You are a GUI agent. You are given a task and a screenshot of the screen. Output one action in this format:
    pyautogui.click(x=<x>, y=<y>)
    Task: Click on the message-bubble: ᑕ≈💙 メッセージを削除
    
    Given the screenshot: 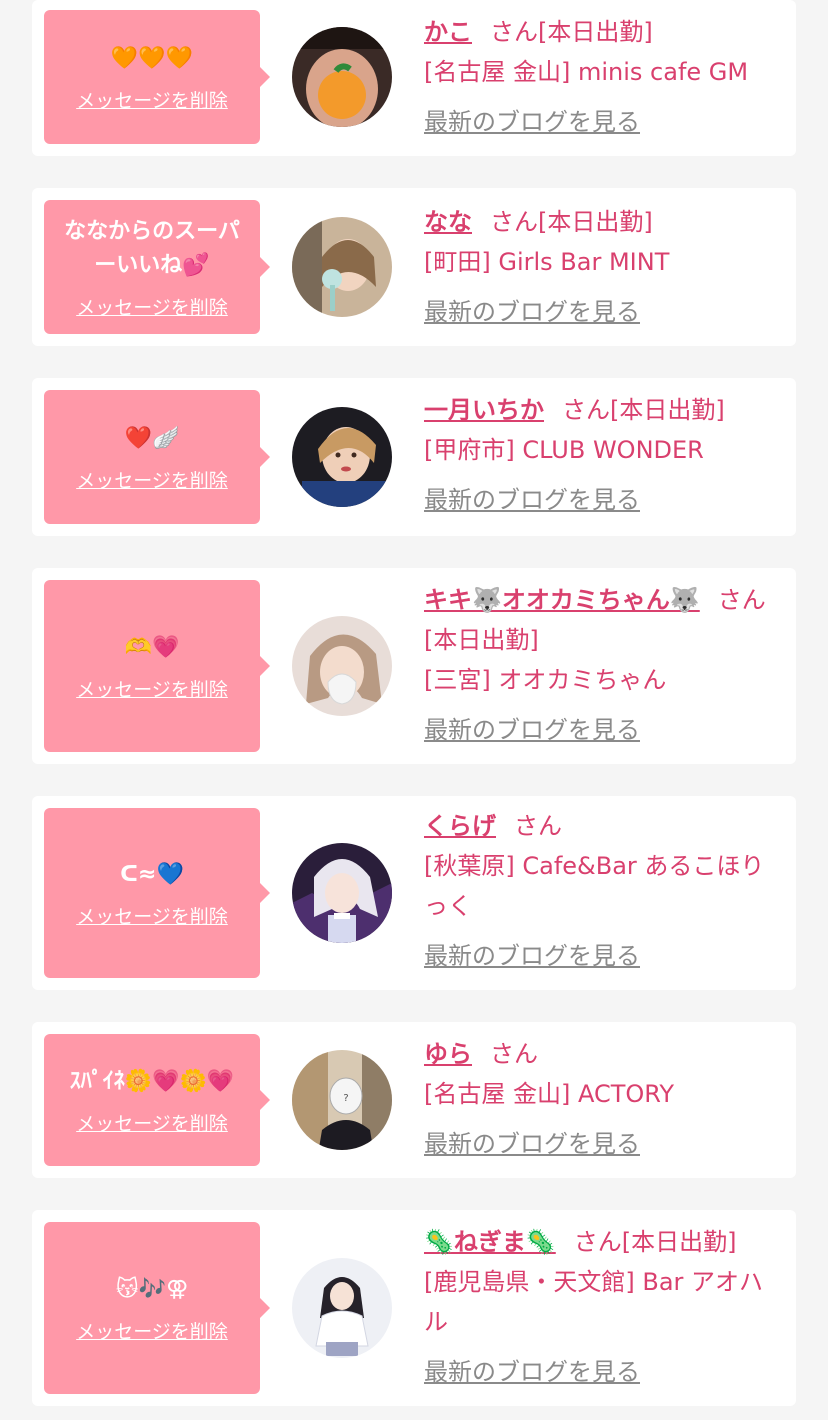 What is the action you would take?
    pyautogui.click(x=157, y=893)
    